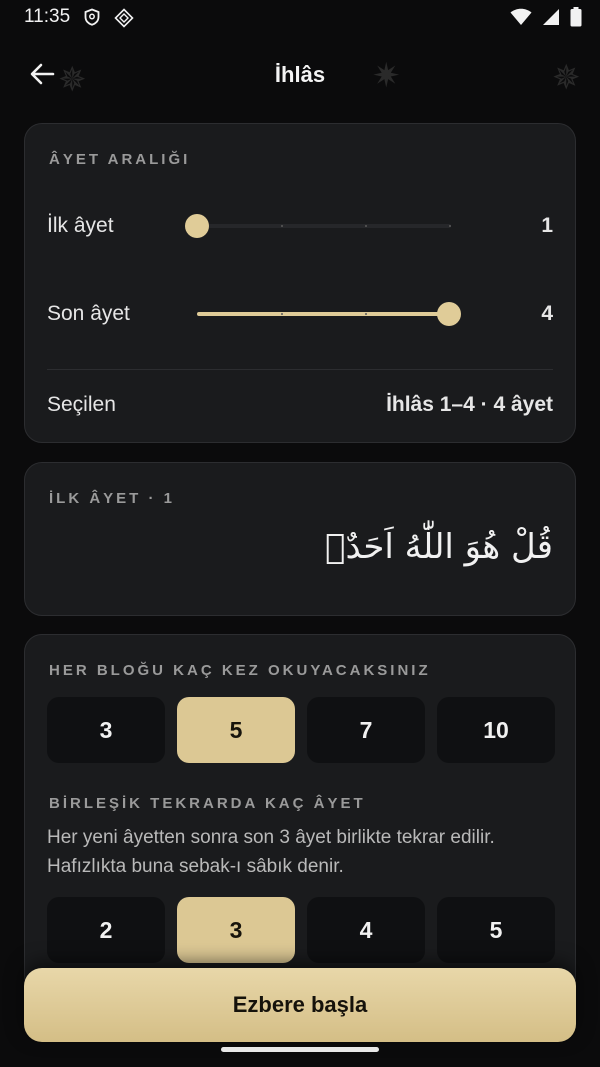  What do you see at coordinates (120, 159) in the screenshot?
I see `section-label: ÂYET ARALIĞI` at bounding box center [120, 159].